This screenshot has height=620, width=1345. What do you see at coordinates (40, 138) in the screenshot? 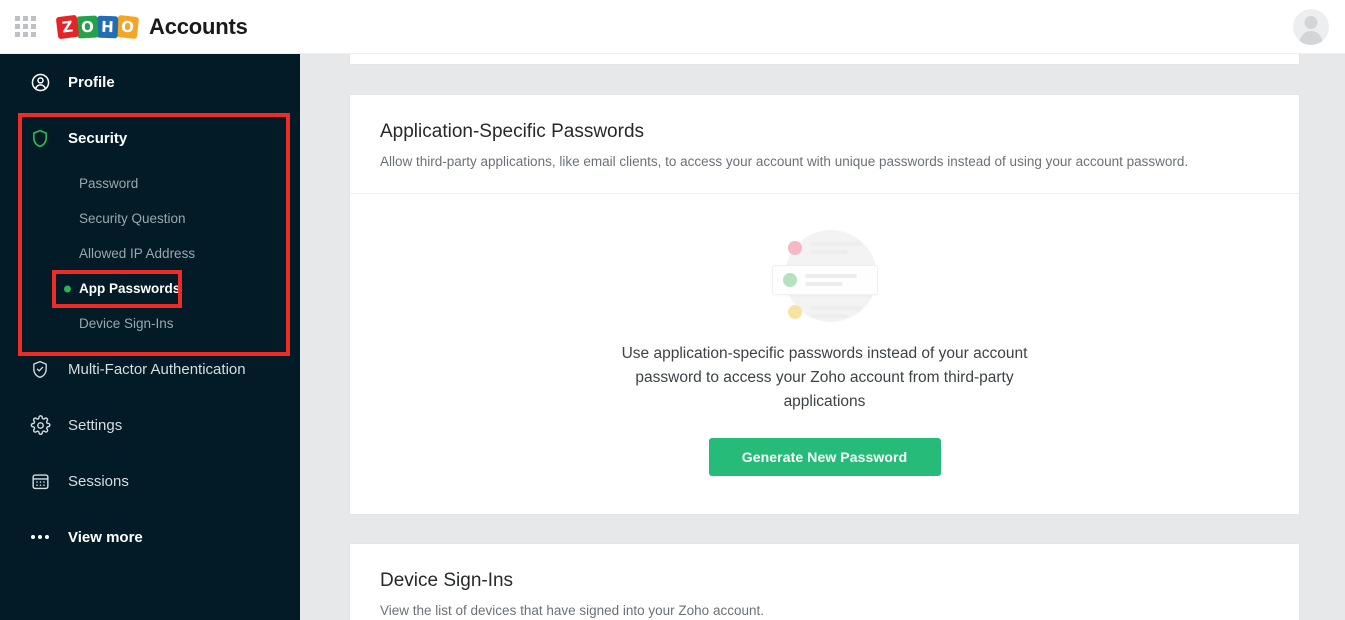
I see `shield-icon` at bounding box center [40, 138].